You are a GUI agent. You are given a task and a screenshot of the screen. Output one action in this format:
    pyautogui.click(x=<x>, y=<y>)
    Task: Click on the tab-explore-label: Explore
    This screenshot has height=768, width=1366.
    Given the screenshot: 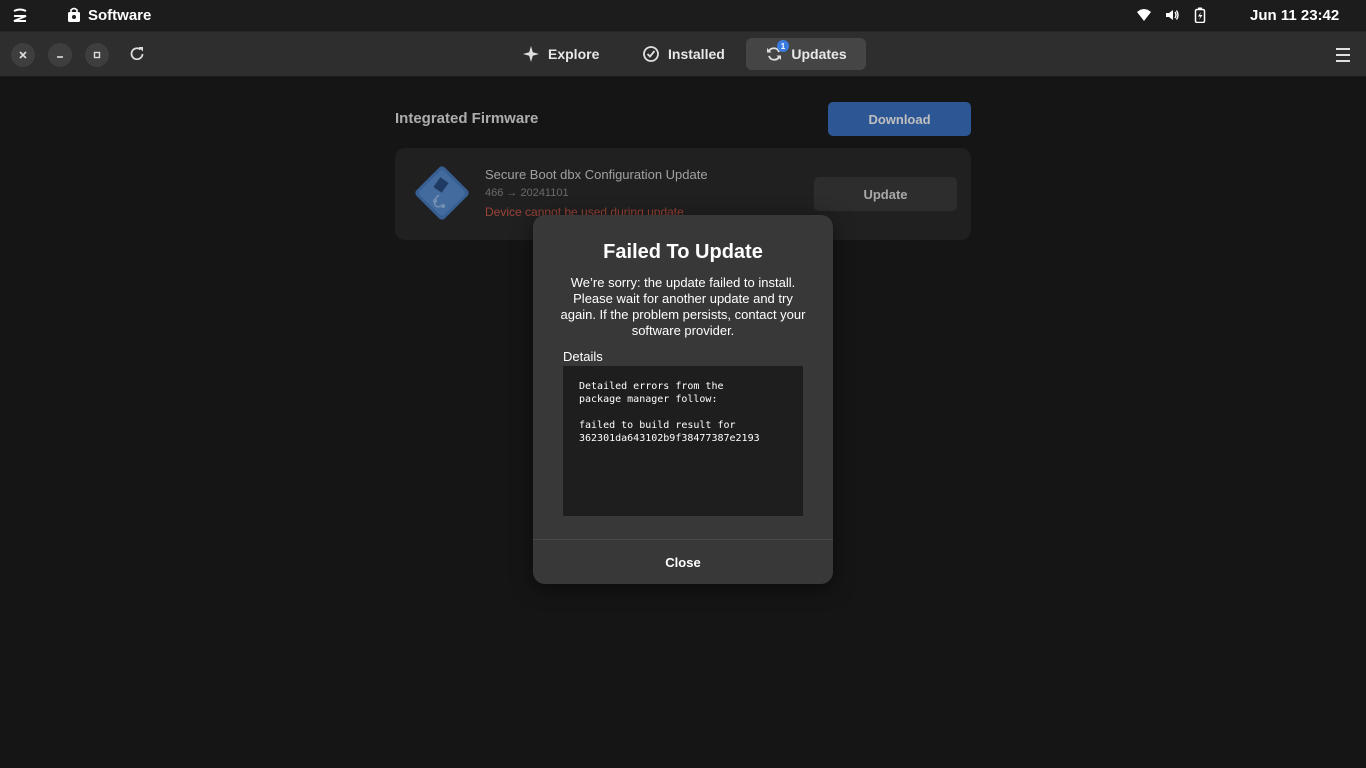 What is the action you would take?
    pyautogui.click(x=574, y=54)
    